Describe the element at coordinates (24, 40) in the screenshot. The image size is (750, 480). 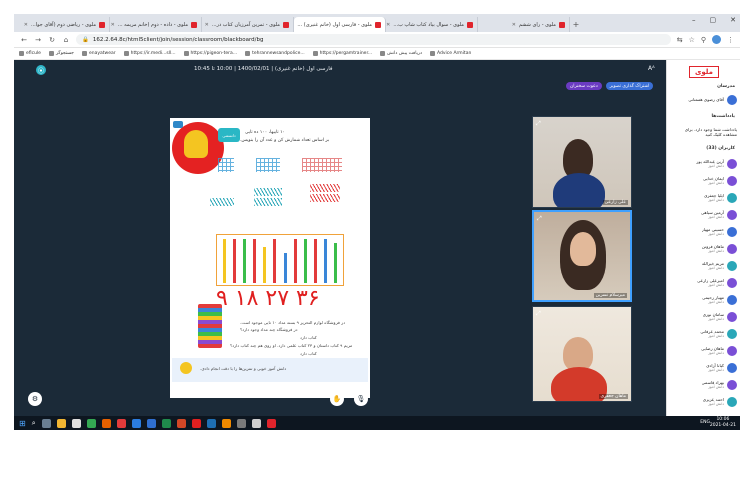
I see `back-icon: ←` at that location.